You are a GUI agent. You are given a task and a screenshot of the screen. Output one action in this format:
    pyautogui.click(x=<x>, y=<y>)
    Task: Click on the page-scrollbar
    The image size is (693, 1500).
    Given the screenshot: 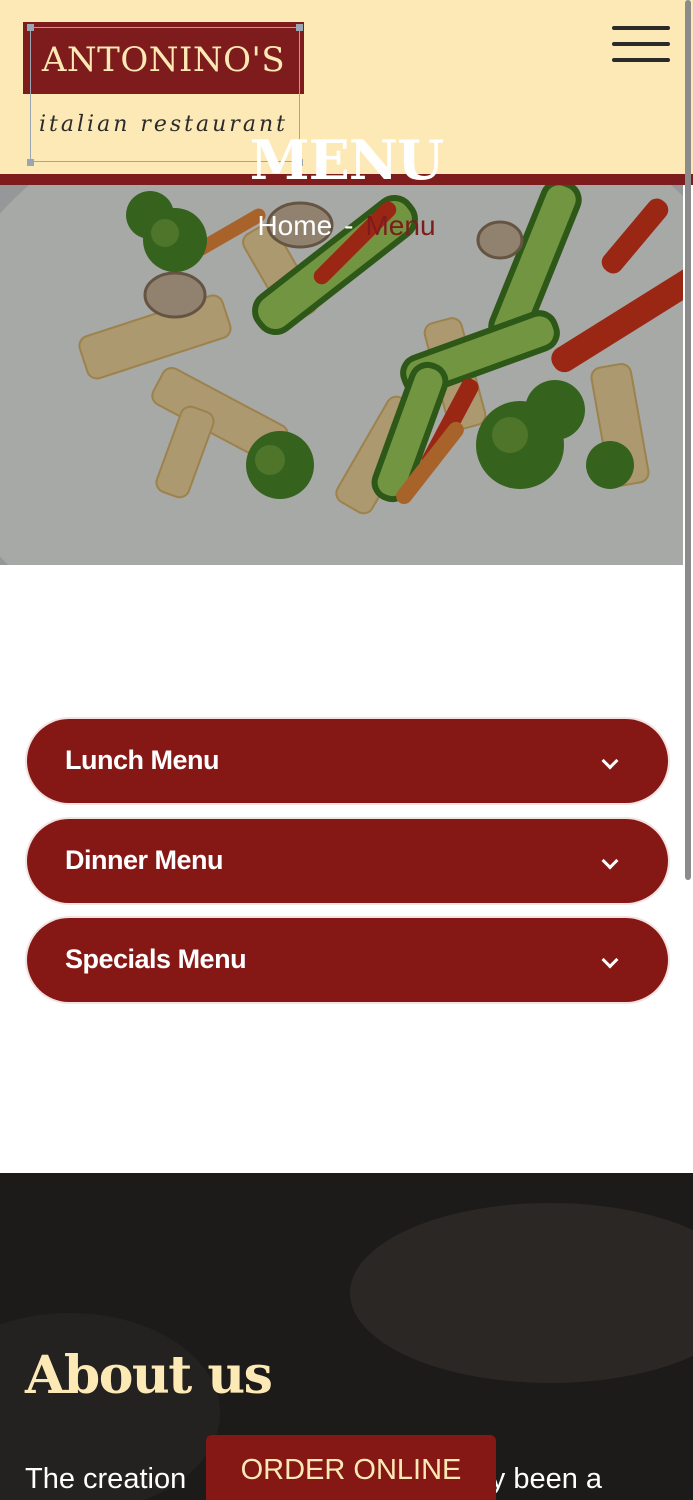 What is the action you would take?
    pyautogui.click(x=688, y=750)
    